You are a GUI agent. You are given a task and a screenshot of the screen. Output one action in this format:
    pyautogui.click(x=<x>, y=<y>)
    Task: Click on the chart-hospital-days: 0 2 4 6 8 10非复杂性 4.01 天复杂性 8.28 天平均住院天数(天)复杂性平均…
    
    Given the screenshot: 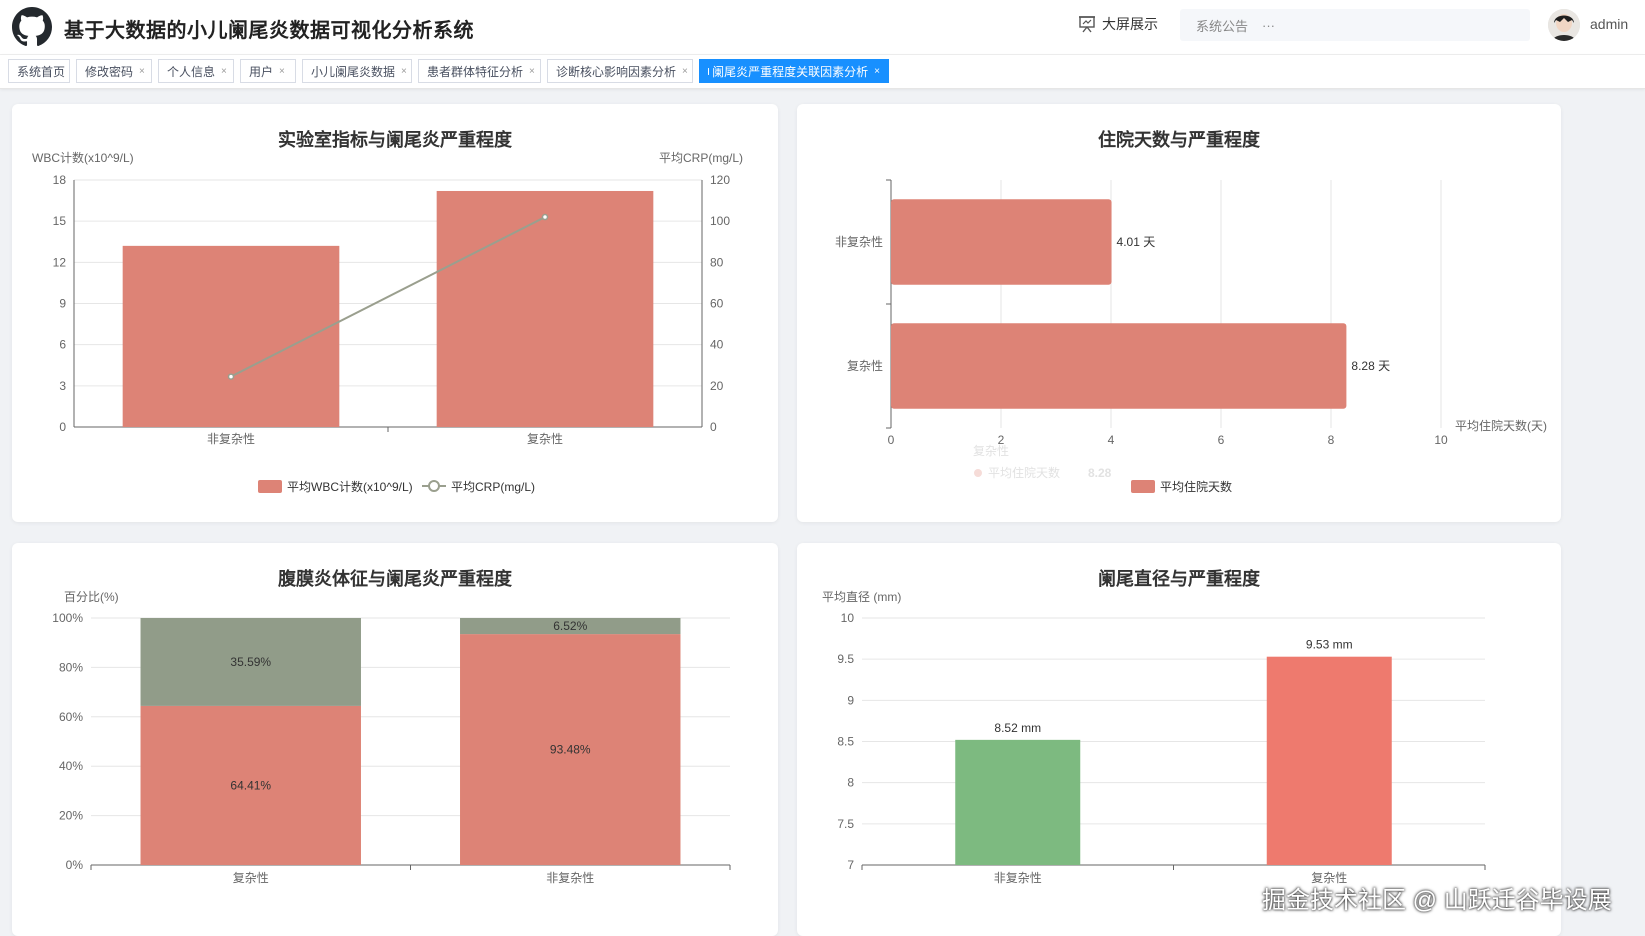 What is the action you would take?
    pyautogui.click(x=1191, y=336)
    